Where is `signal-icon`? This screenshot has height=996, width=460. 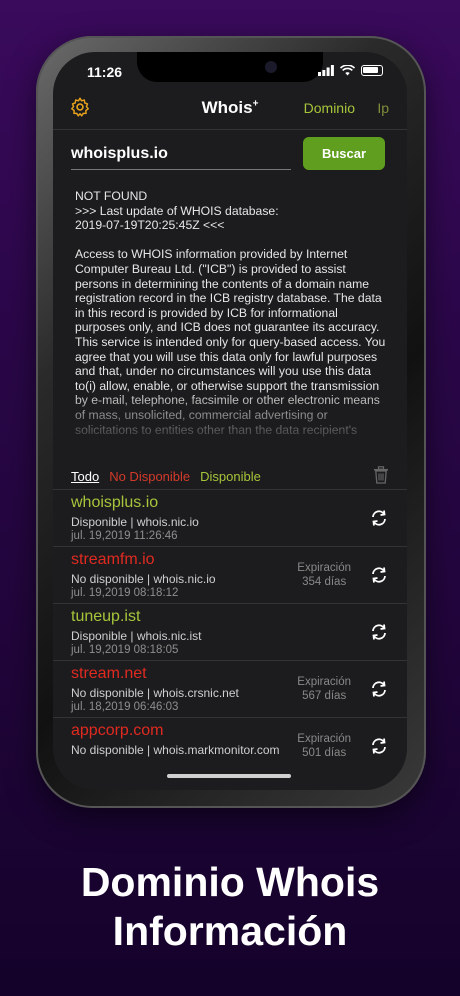
signal-icon is located at coordinates (326, 70).